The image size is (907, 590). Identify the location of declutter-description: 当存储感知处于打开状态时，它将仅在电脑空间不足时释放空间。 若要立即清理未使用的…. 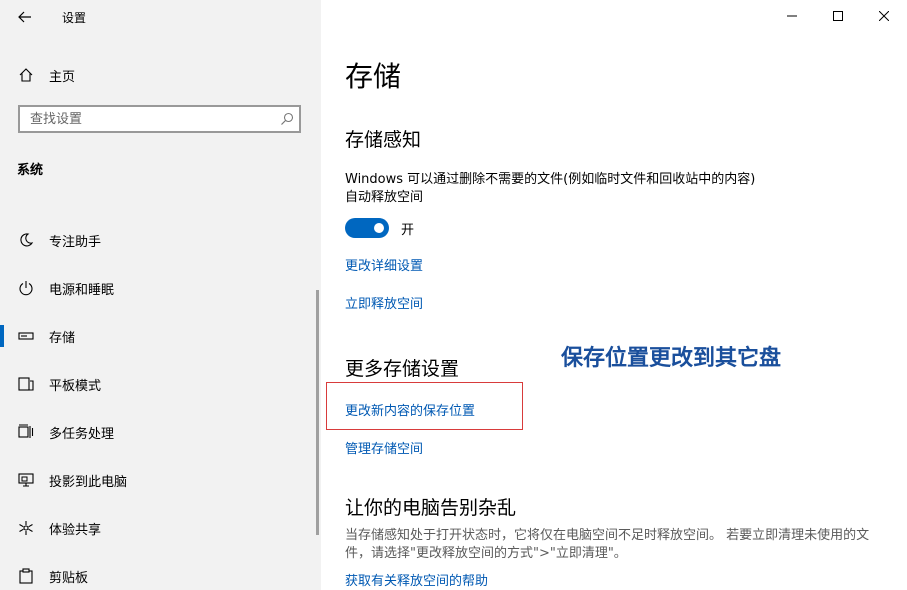
(607, 544).